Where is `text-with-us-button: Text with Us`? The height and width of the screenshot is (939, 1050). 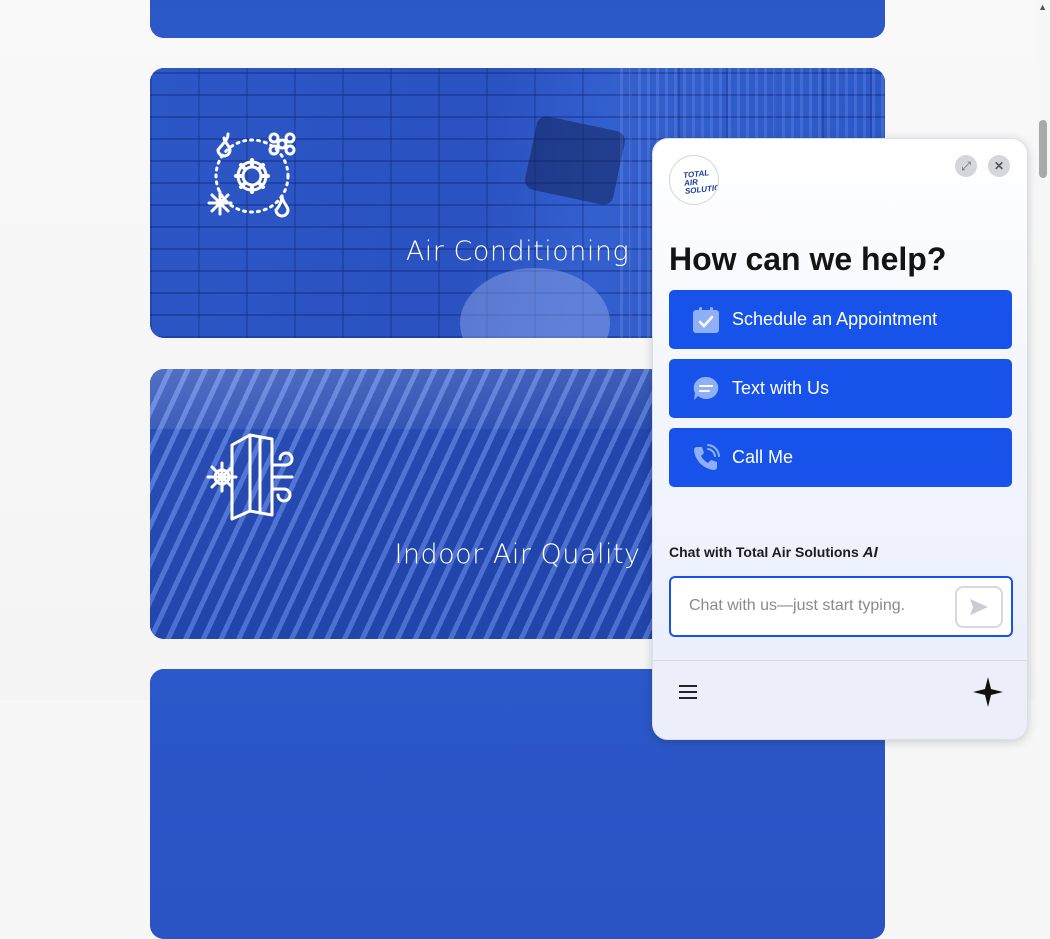
text-with-us-button: Text with Us is located at coordinates (840, 388).